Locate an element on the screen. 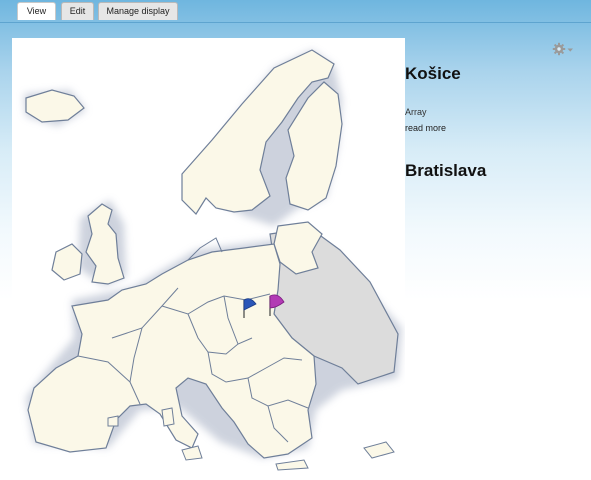 The width and height of the screenshot is (591, 480). contextual-links-button is located at coordinates (563, 49).